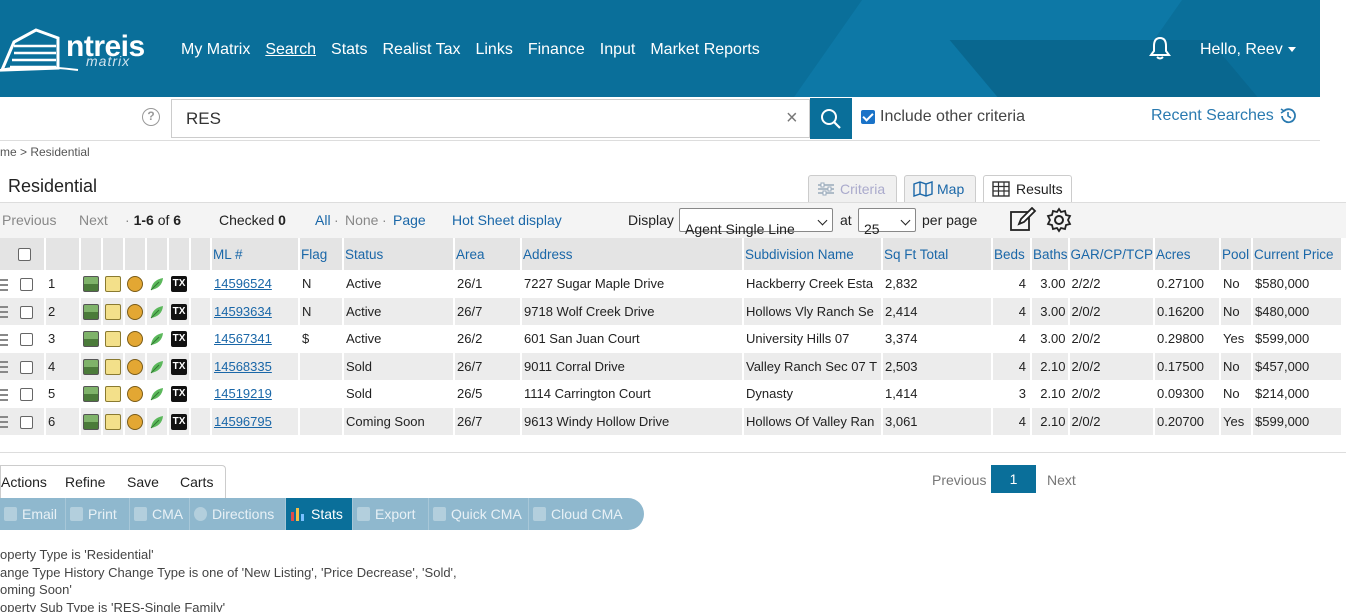  I want to click on search-input: RES, so click(490, 118).